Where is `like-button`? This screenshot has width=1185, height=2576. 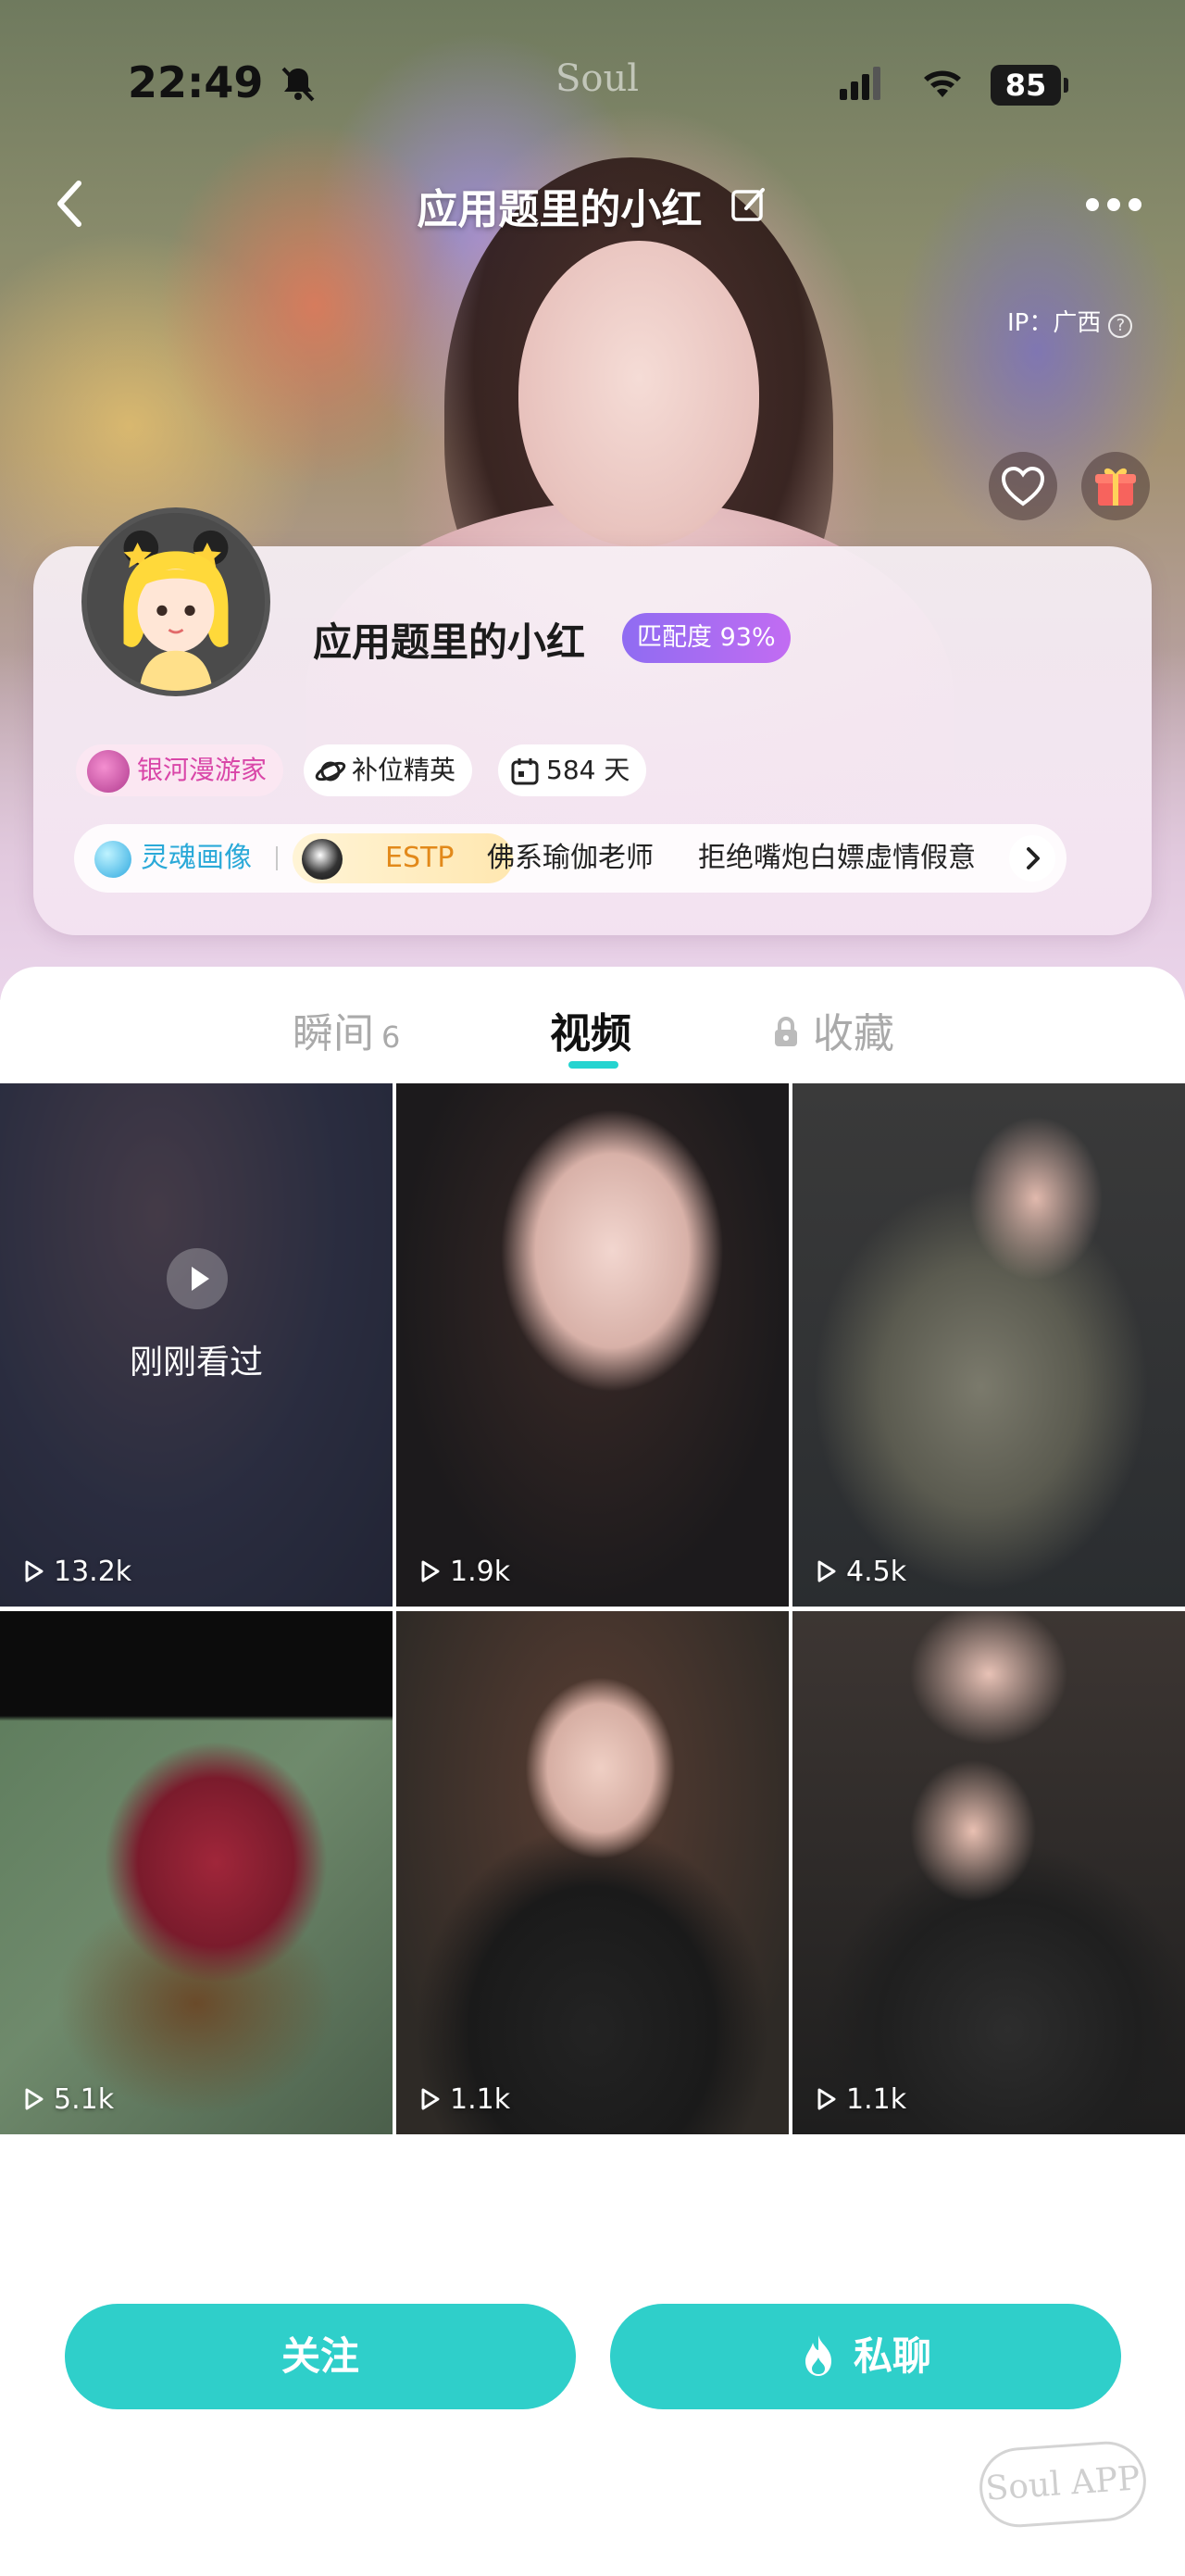
like-button is located at coordinates (1023, 486).